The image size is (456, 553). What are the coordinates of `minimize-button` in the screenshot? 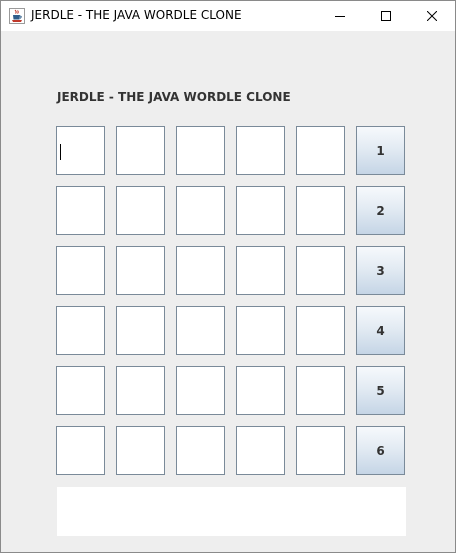 It's located at (340, 16).